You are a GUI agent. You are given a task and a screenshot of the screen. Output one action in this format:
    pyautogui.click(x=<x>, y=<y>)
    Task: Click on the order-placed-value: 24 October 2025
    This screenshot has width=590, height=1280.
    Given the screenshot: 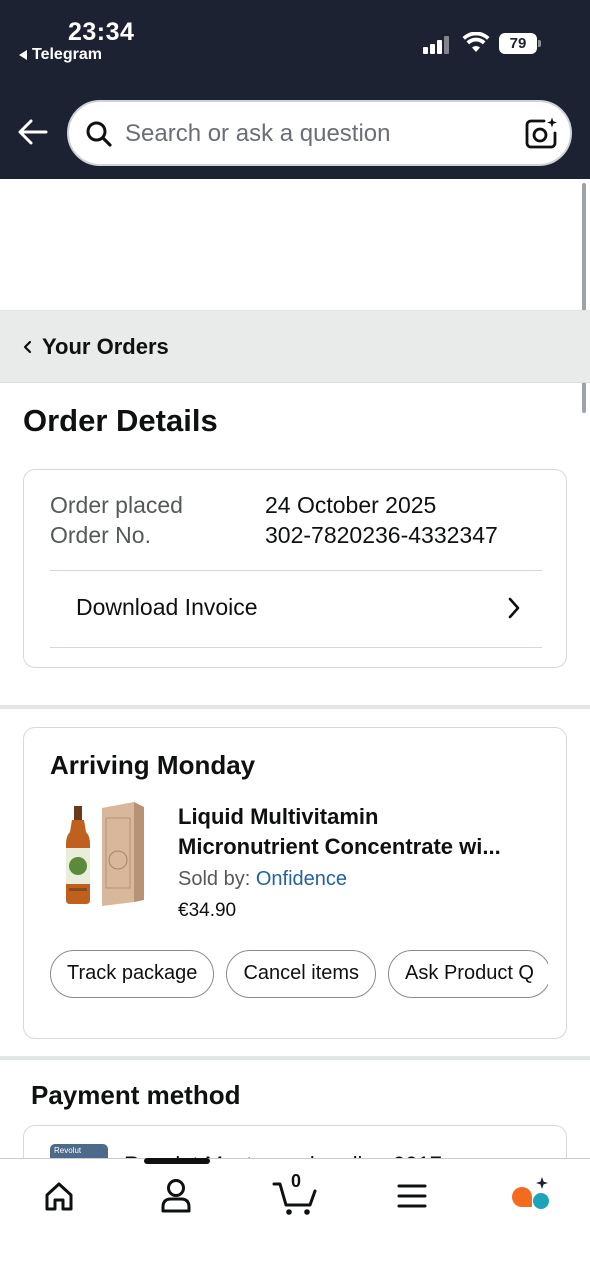 What is the action you would take?
    pyautogui.click(x=351, y=505)
    